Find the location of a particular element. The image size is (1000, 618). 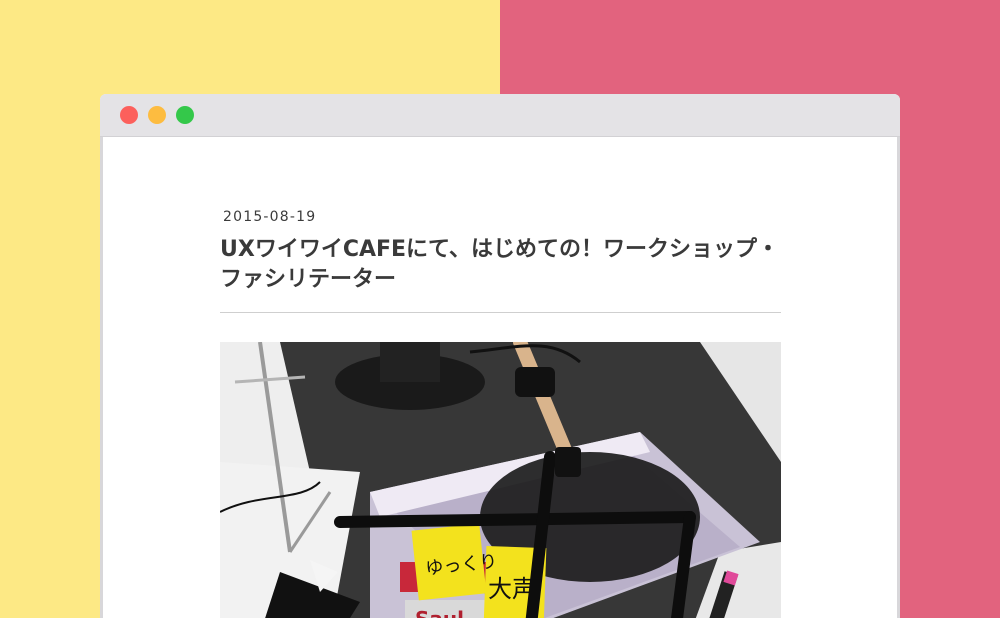

zoom-button is located at coordinates (185, 115).